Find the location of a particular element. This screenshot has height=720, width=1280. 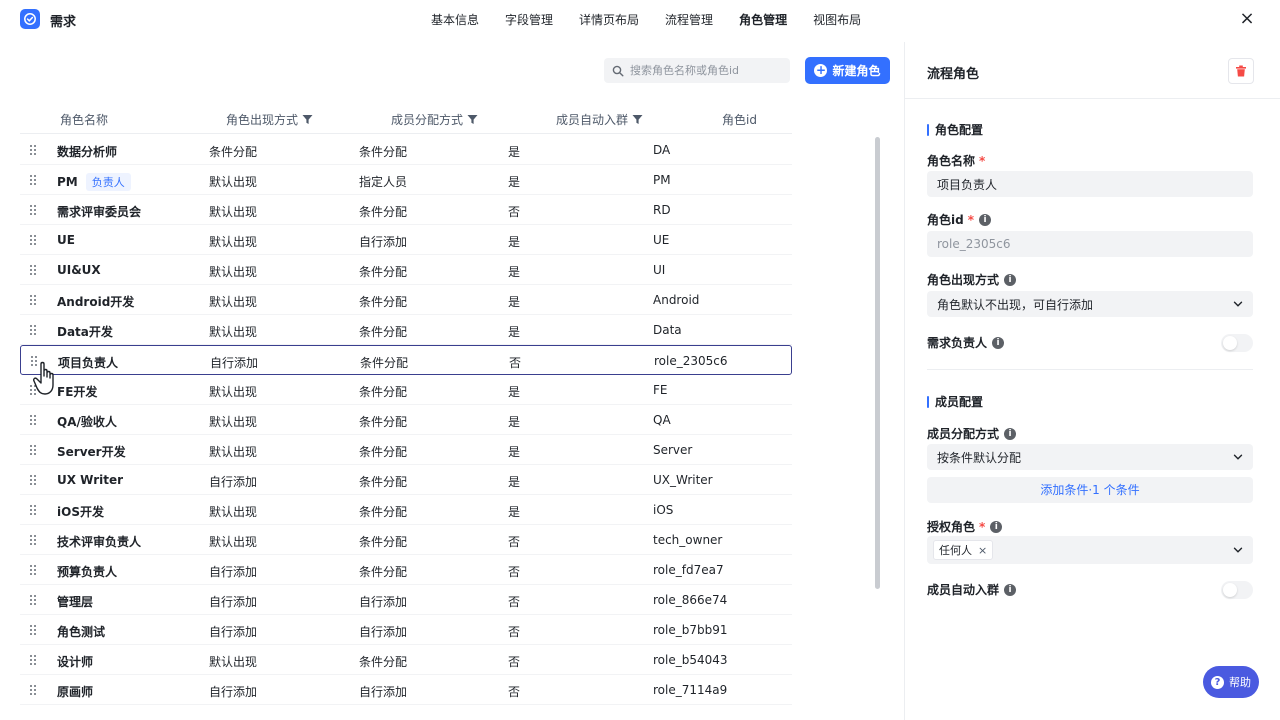

table-row: Data开发 默认出现 条件分配 是 Data is located at coordinates (406, 330).